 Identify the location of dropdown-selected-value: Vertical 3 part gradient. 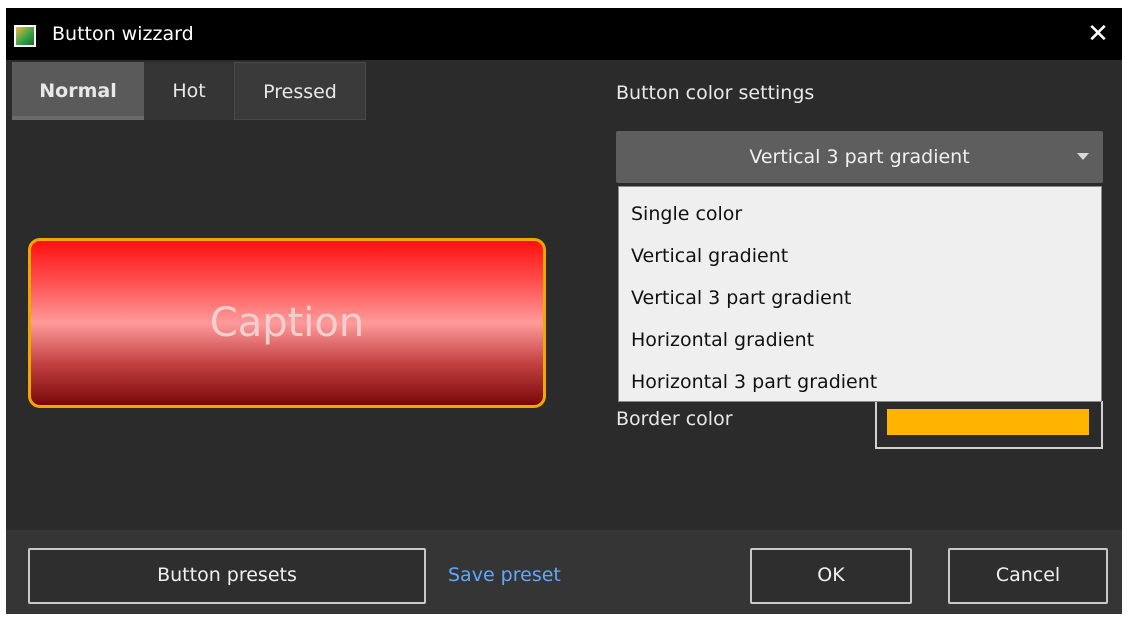
(859, 157).